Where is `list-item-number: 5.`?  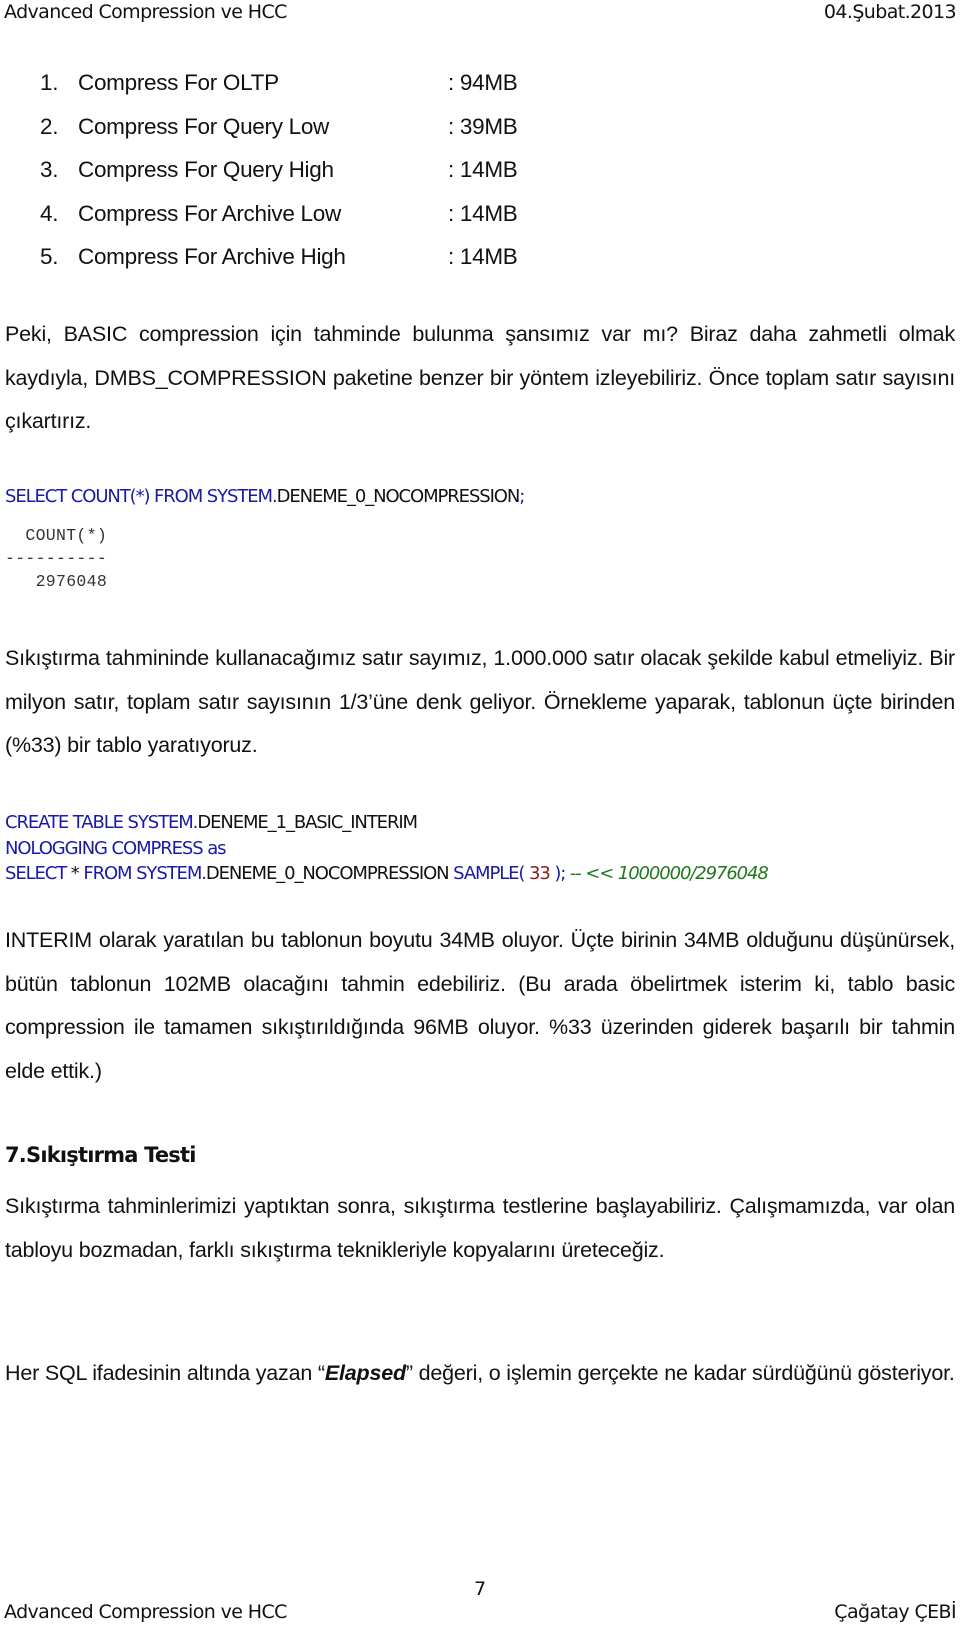
list-item-number: 5. is located at coordinates (49, 256).